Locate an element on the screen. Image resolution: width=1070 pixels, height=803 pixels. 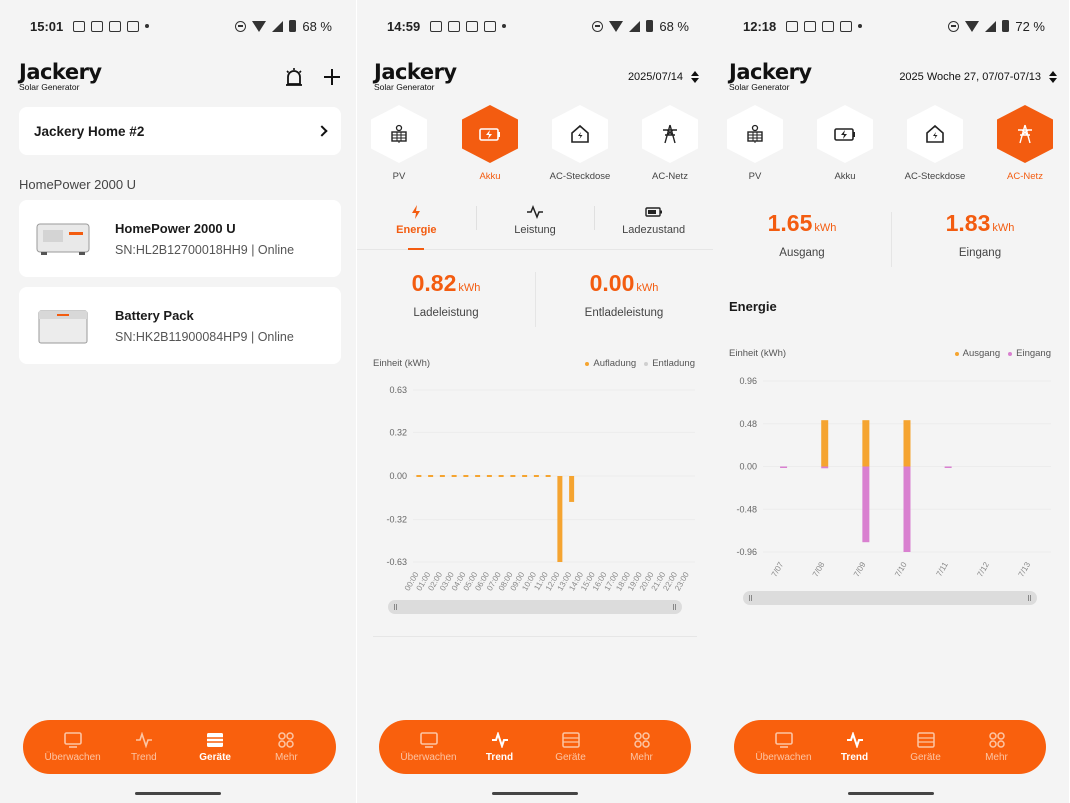
date-picker: 2025 Woche 27, 07/07-07/13 is located at coordinates (978, 77).